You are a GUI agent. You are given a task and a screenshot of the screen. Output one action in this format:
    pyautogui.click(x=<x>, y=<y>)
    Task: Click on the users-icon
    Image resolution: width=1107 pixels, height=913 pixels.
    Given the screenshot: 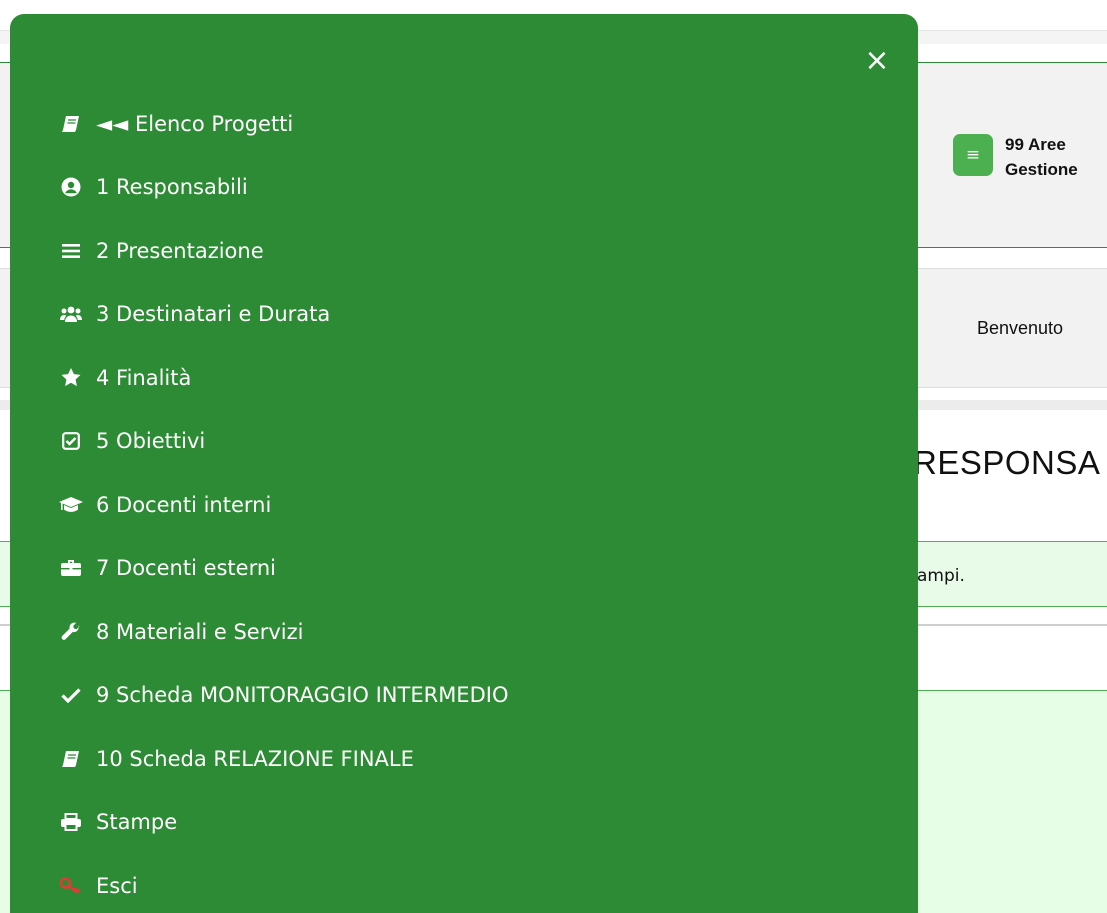 What is the action you would take?
    pyautogui.click(x=71, y=314)
    